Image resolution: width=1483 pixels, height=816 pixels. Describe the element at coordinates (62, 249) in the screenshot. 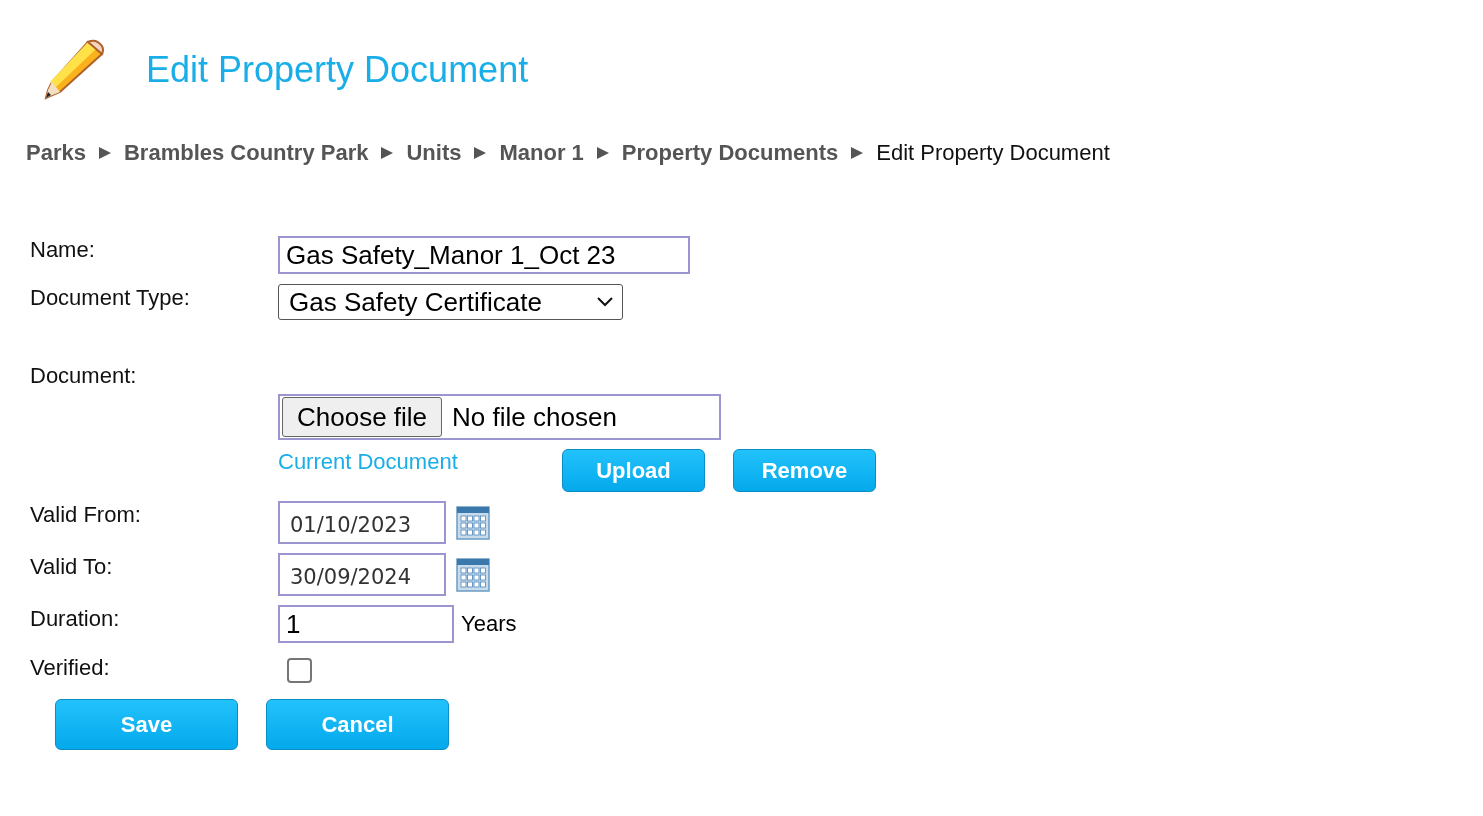

I see `field-label: Name:` at that location.